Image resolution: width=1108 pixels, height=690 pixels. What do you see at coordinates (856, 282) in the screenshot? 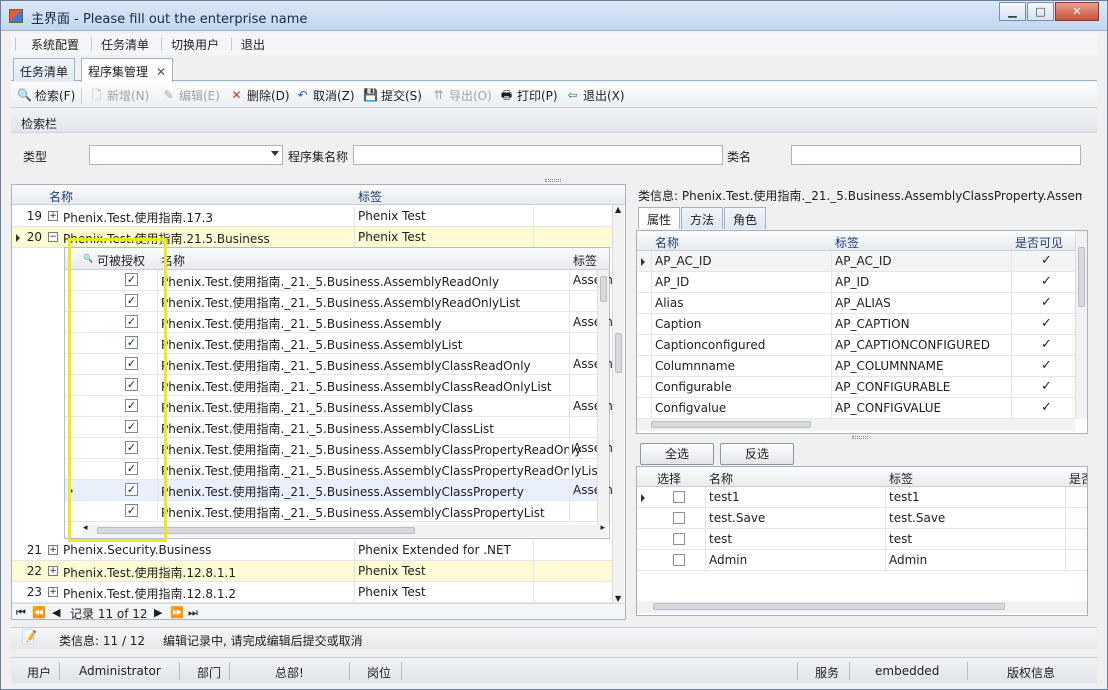
I see `table-row: AP_ID AP_ID ✓` at bounding box center [856, 282].